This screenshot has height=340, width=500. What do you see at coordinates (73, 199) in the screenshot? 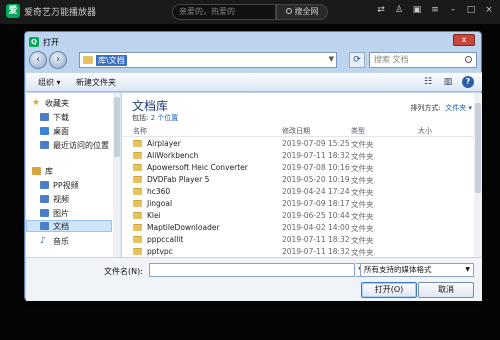
I see `nav-video: 视频` at bounding box center [73, 199].